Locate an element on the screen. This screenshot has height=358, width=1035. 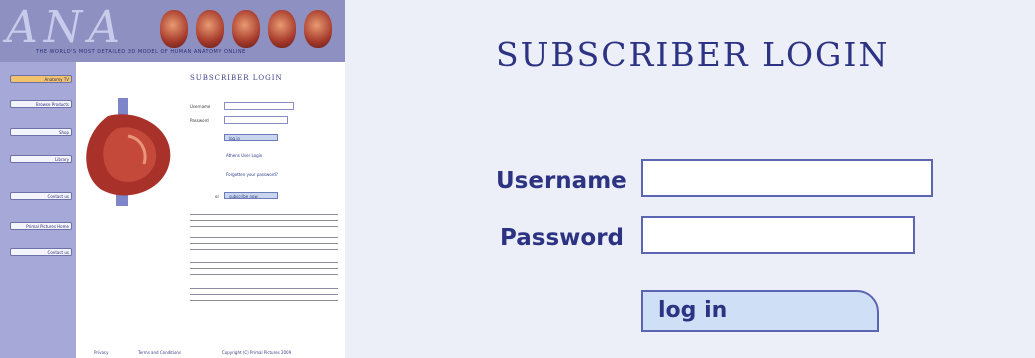
mini-page-title: SUBSCRIBER LOGIN is located at coordinates (236, 78).